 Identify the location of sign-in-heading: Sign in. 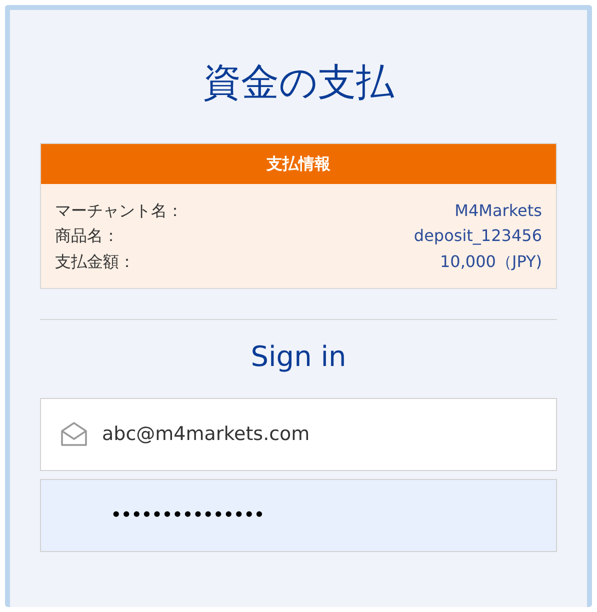
(299, 357).